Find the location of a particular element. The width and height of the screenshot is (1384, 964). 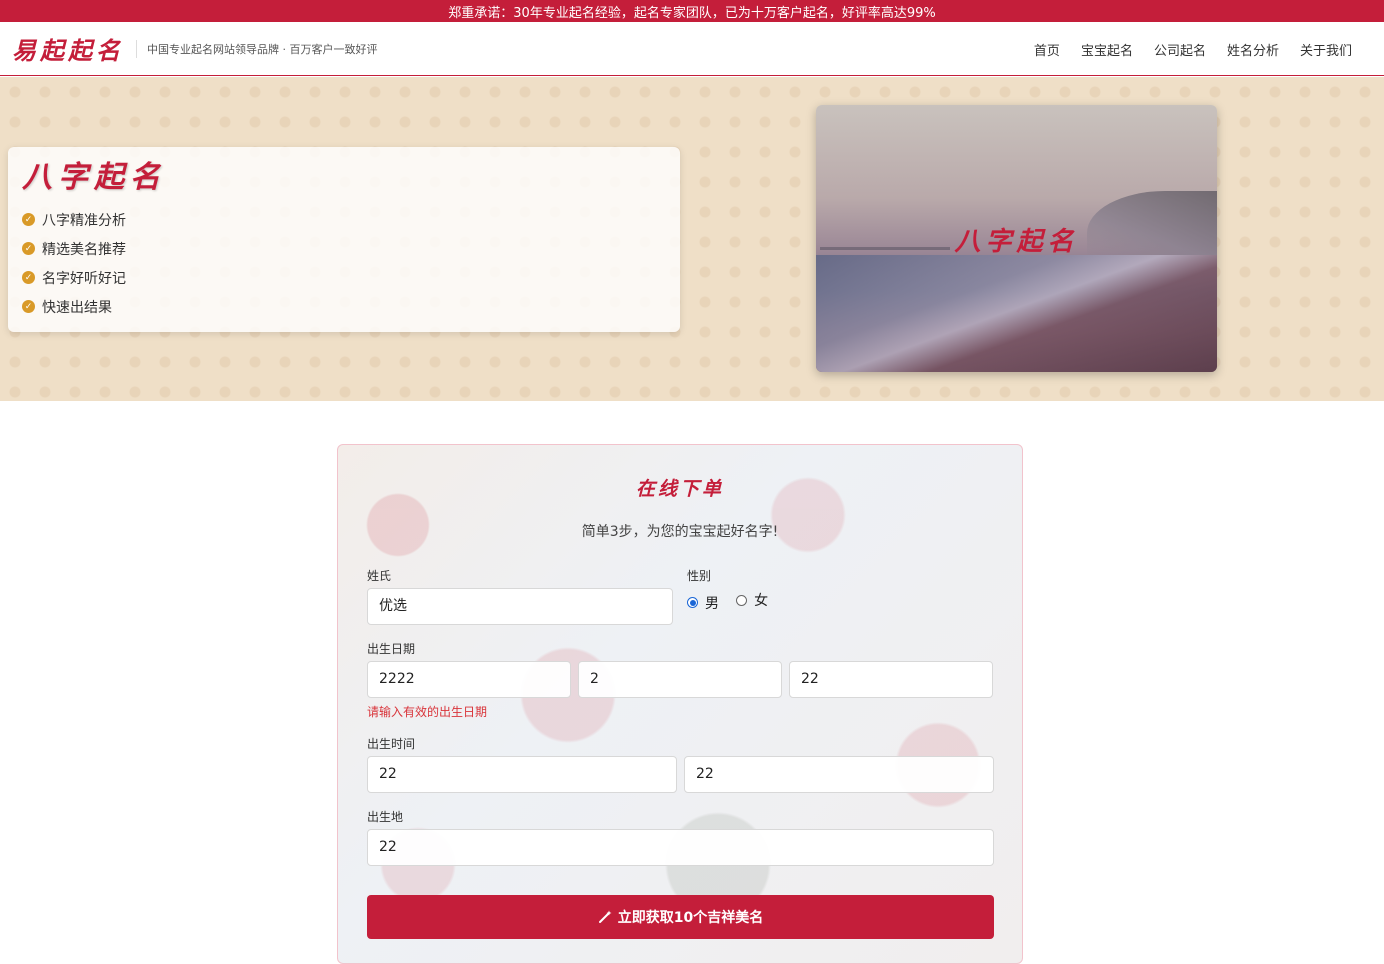

gender-label: 性别 is located at coordinates (699, 576).